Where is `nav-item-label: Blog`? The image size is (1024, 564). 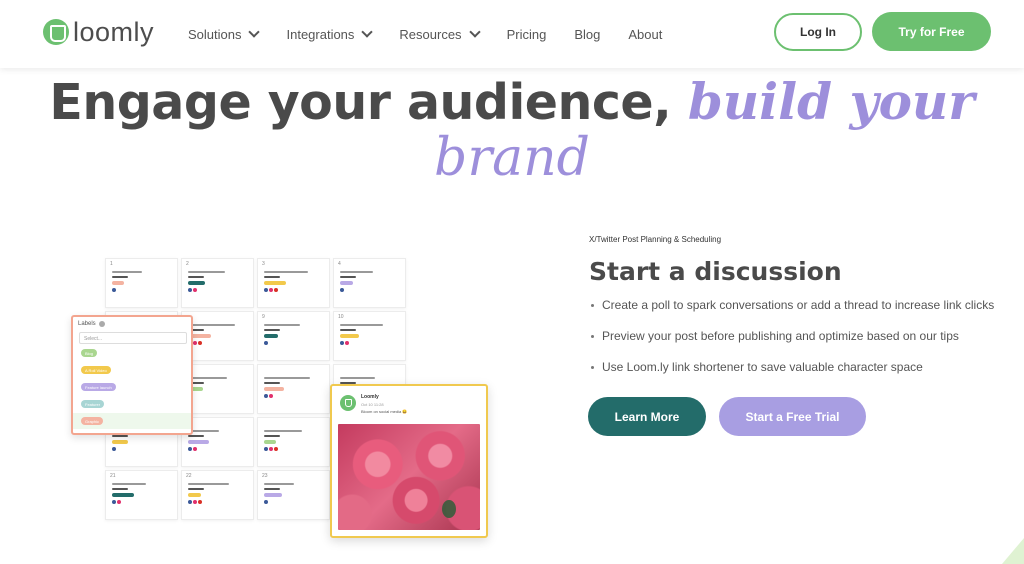 nav-item-label: Blog is located at coordinates (587, 34).